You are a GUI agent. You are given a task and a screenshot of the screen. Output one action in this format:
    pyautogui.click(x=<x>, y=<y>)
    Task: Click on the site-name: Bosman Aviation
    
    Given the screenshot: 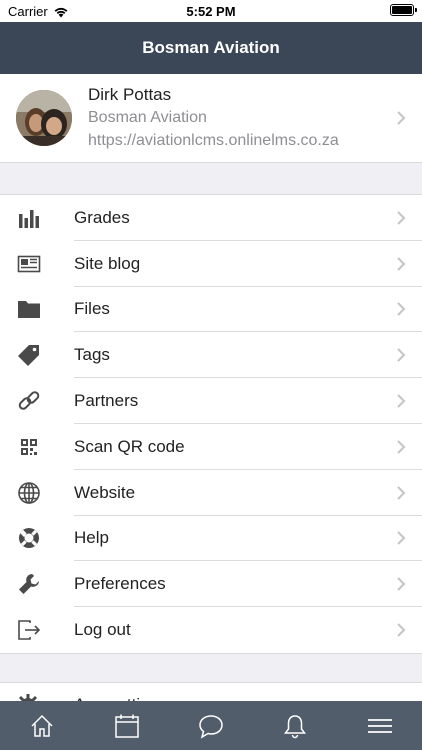 What is the action you would take?
    pyautogui.click(x=147, y=117)
    